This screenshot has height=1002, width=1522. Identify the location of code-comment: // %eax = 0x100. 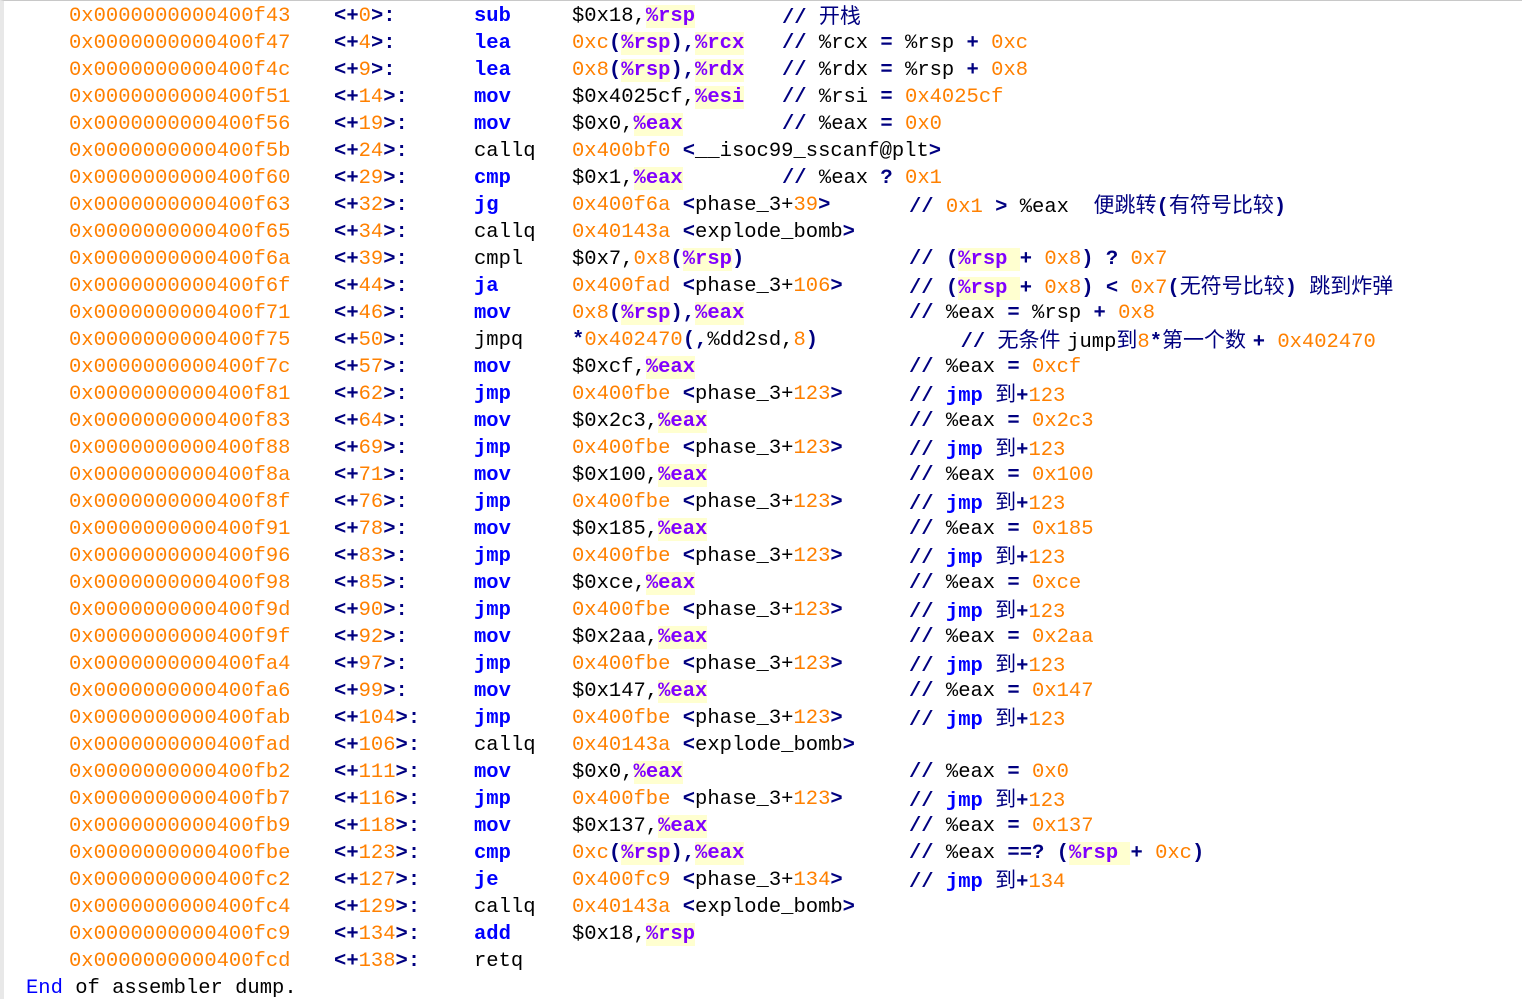
(1001, 475).